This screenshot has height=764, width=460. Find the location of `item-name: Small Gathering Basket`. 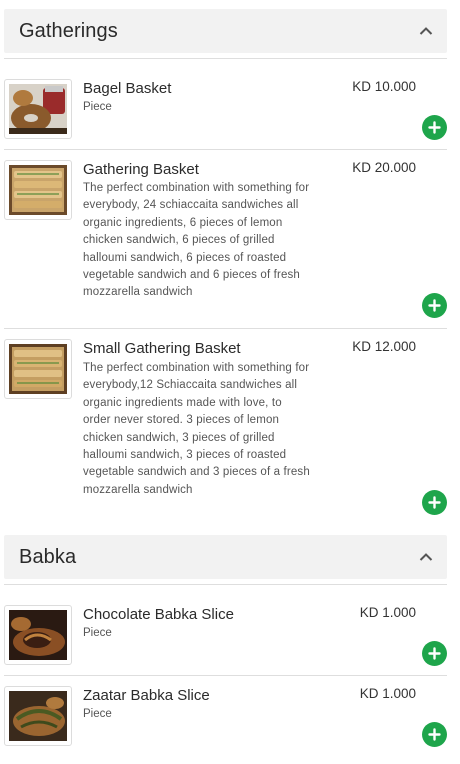

item-name: Small Gathering Basket is located at coordinates (162, 348).